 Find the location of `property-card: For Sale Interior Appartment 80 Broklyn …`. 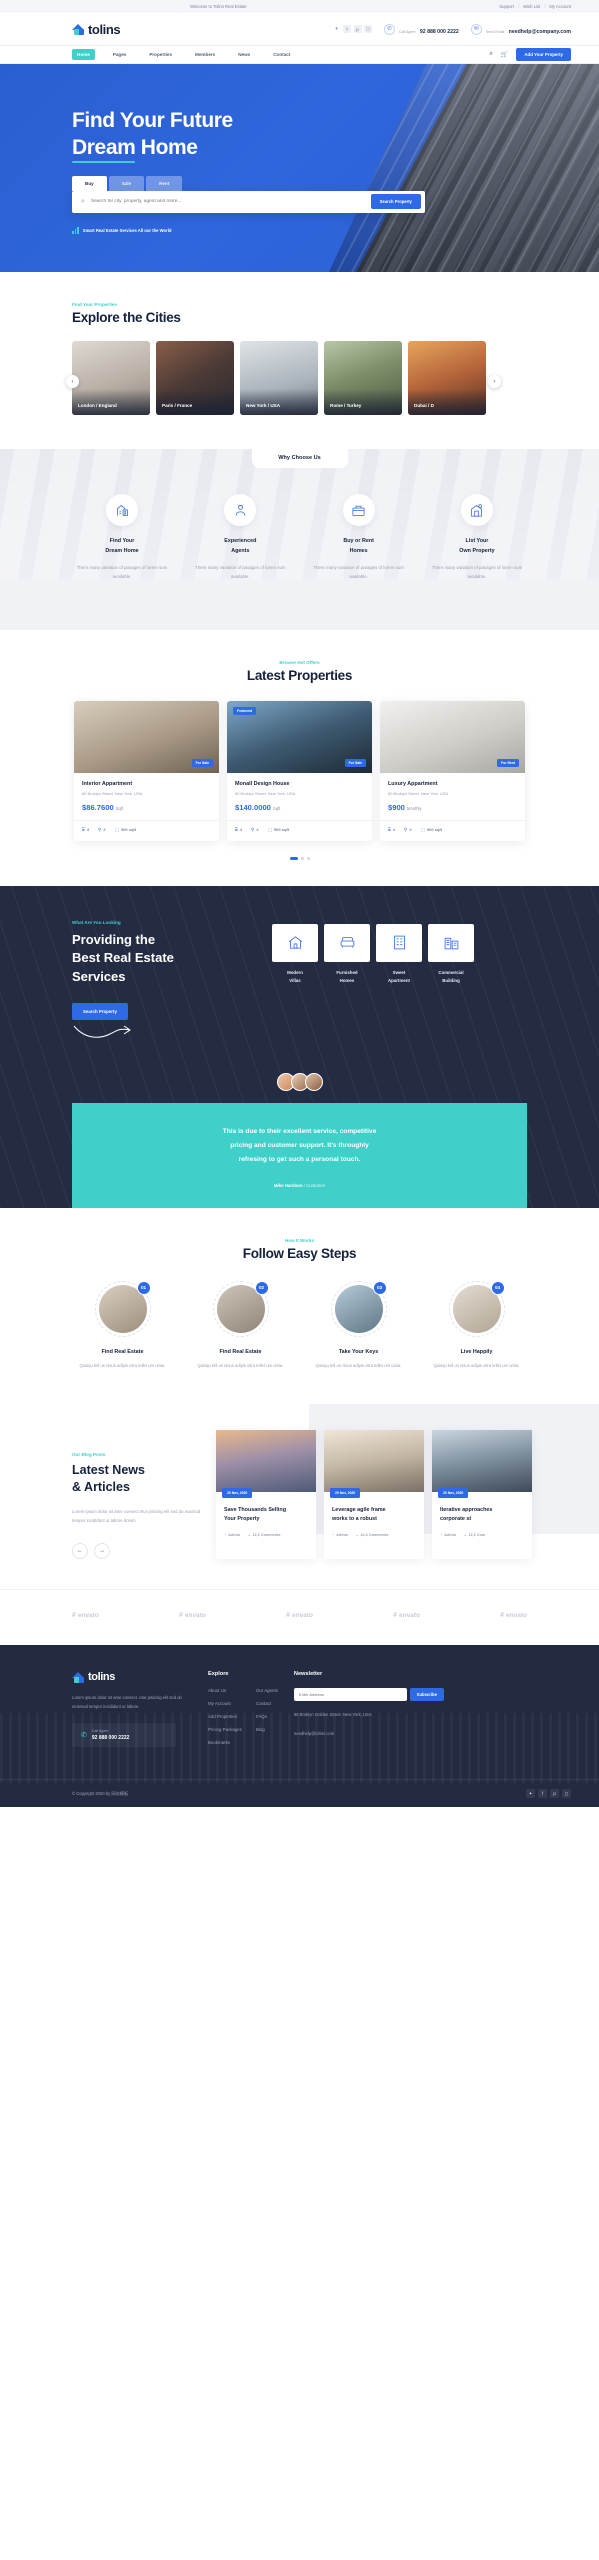

property-card: For Sale Interior Appartment 80 Broklyn … is located at coordinates (146, 770).